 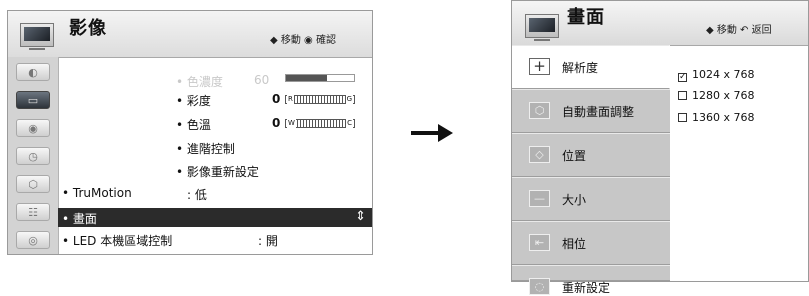 What do you see at coordinates (660, 23) in the screenshot?
I see `screen-menu-header: 畫面 ◆ 移動 ↶ 返回` at bounding box center [660, 23].